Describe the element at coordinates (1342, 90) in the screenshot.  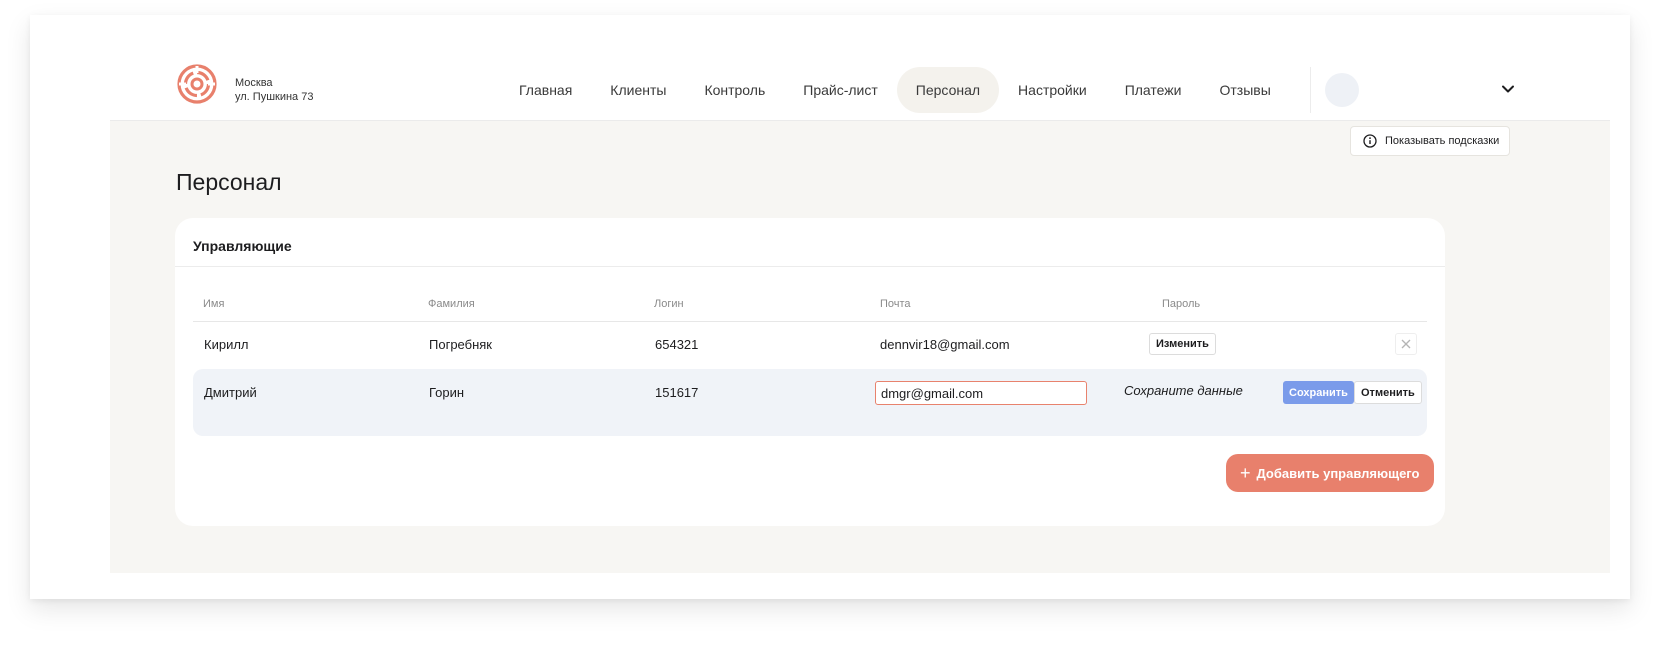
I see `avatar` at that location.